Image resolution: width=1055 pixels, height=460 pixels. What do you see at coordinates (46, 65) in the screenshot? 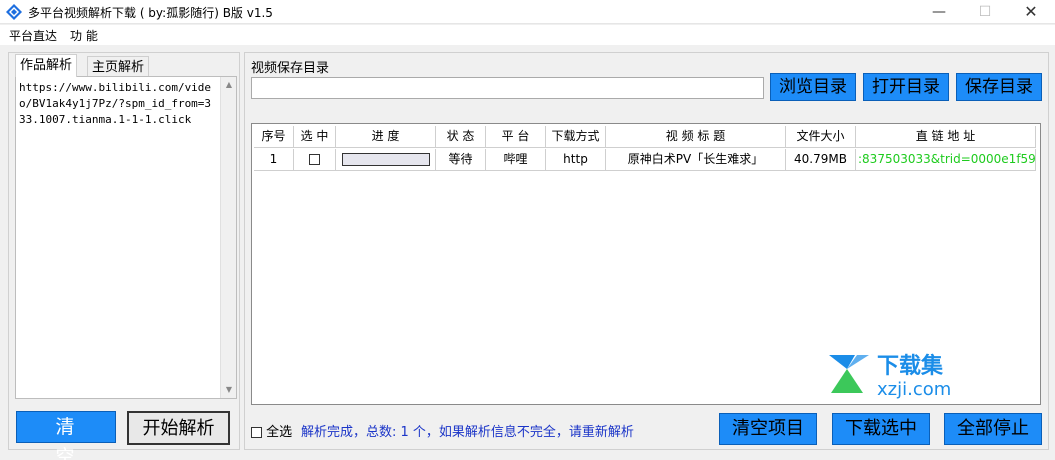
I see `tab-work-parse: 作品解析` at bounding box center [46, 65].